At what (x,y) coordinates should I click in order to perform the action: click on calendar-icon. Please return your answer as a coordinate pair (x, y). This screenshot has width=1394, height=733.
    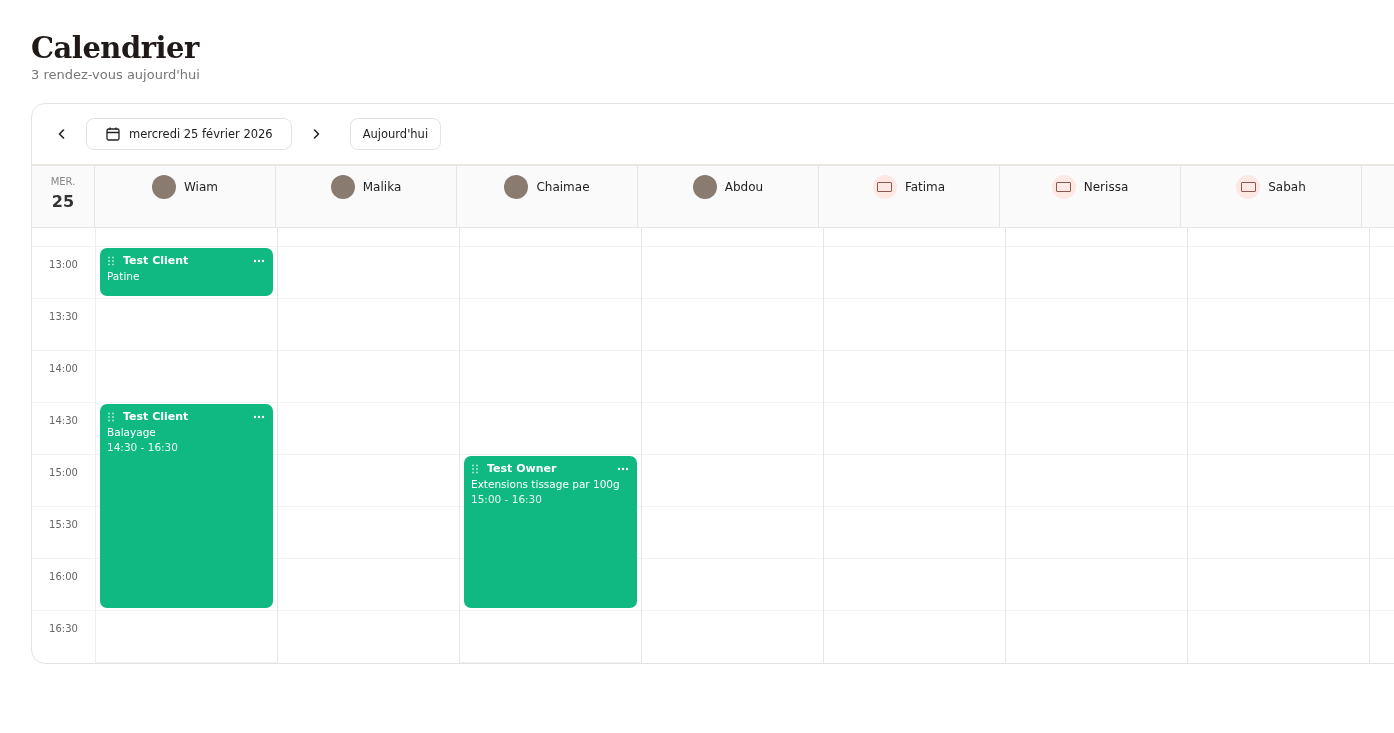
    Looking at the image, I should click on (113, 134).